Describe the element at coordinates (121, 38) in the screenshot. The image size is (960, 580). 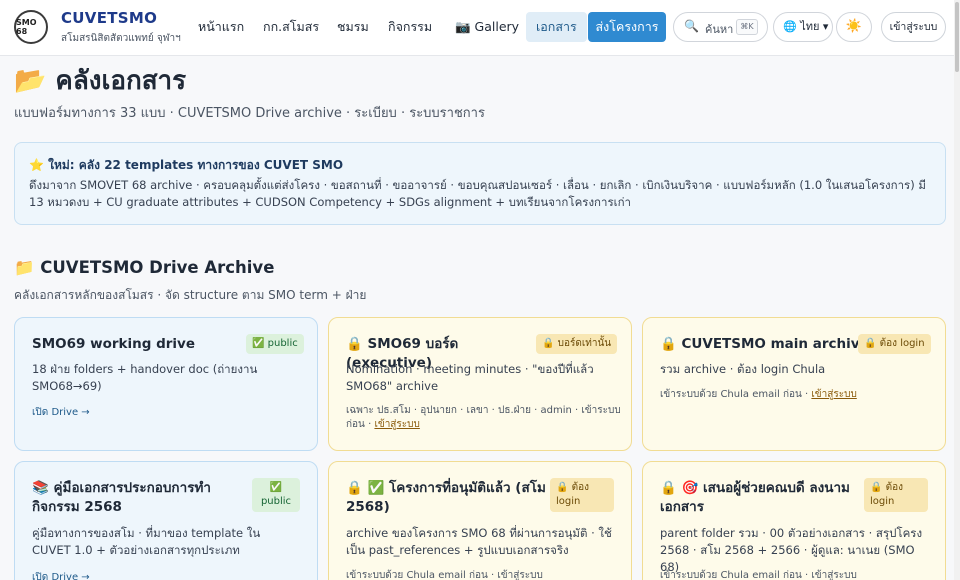
I see `brand-subtitle: สโมสรนิสิตสัตวแพทย์ จุฬาฯ` at that location.